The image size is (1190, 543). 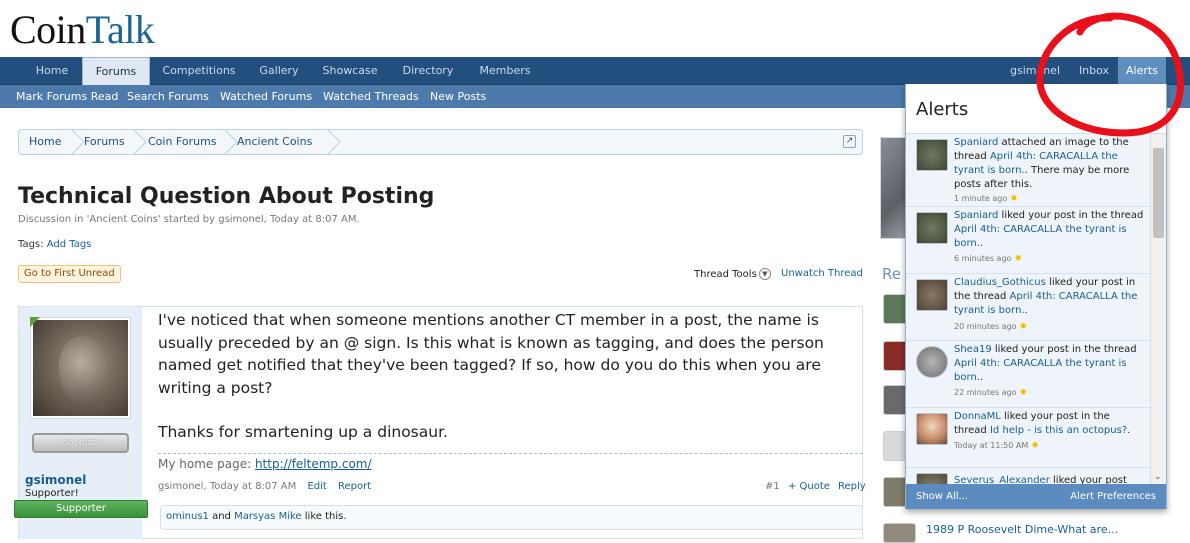 I want to click on thread-thumbnail, so click(x=899, y=533).